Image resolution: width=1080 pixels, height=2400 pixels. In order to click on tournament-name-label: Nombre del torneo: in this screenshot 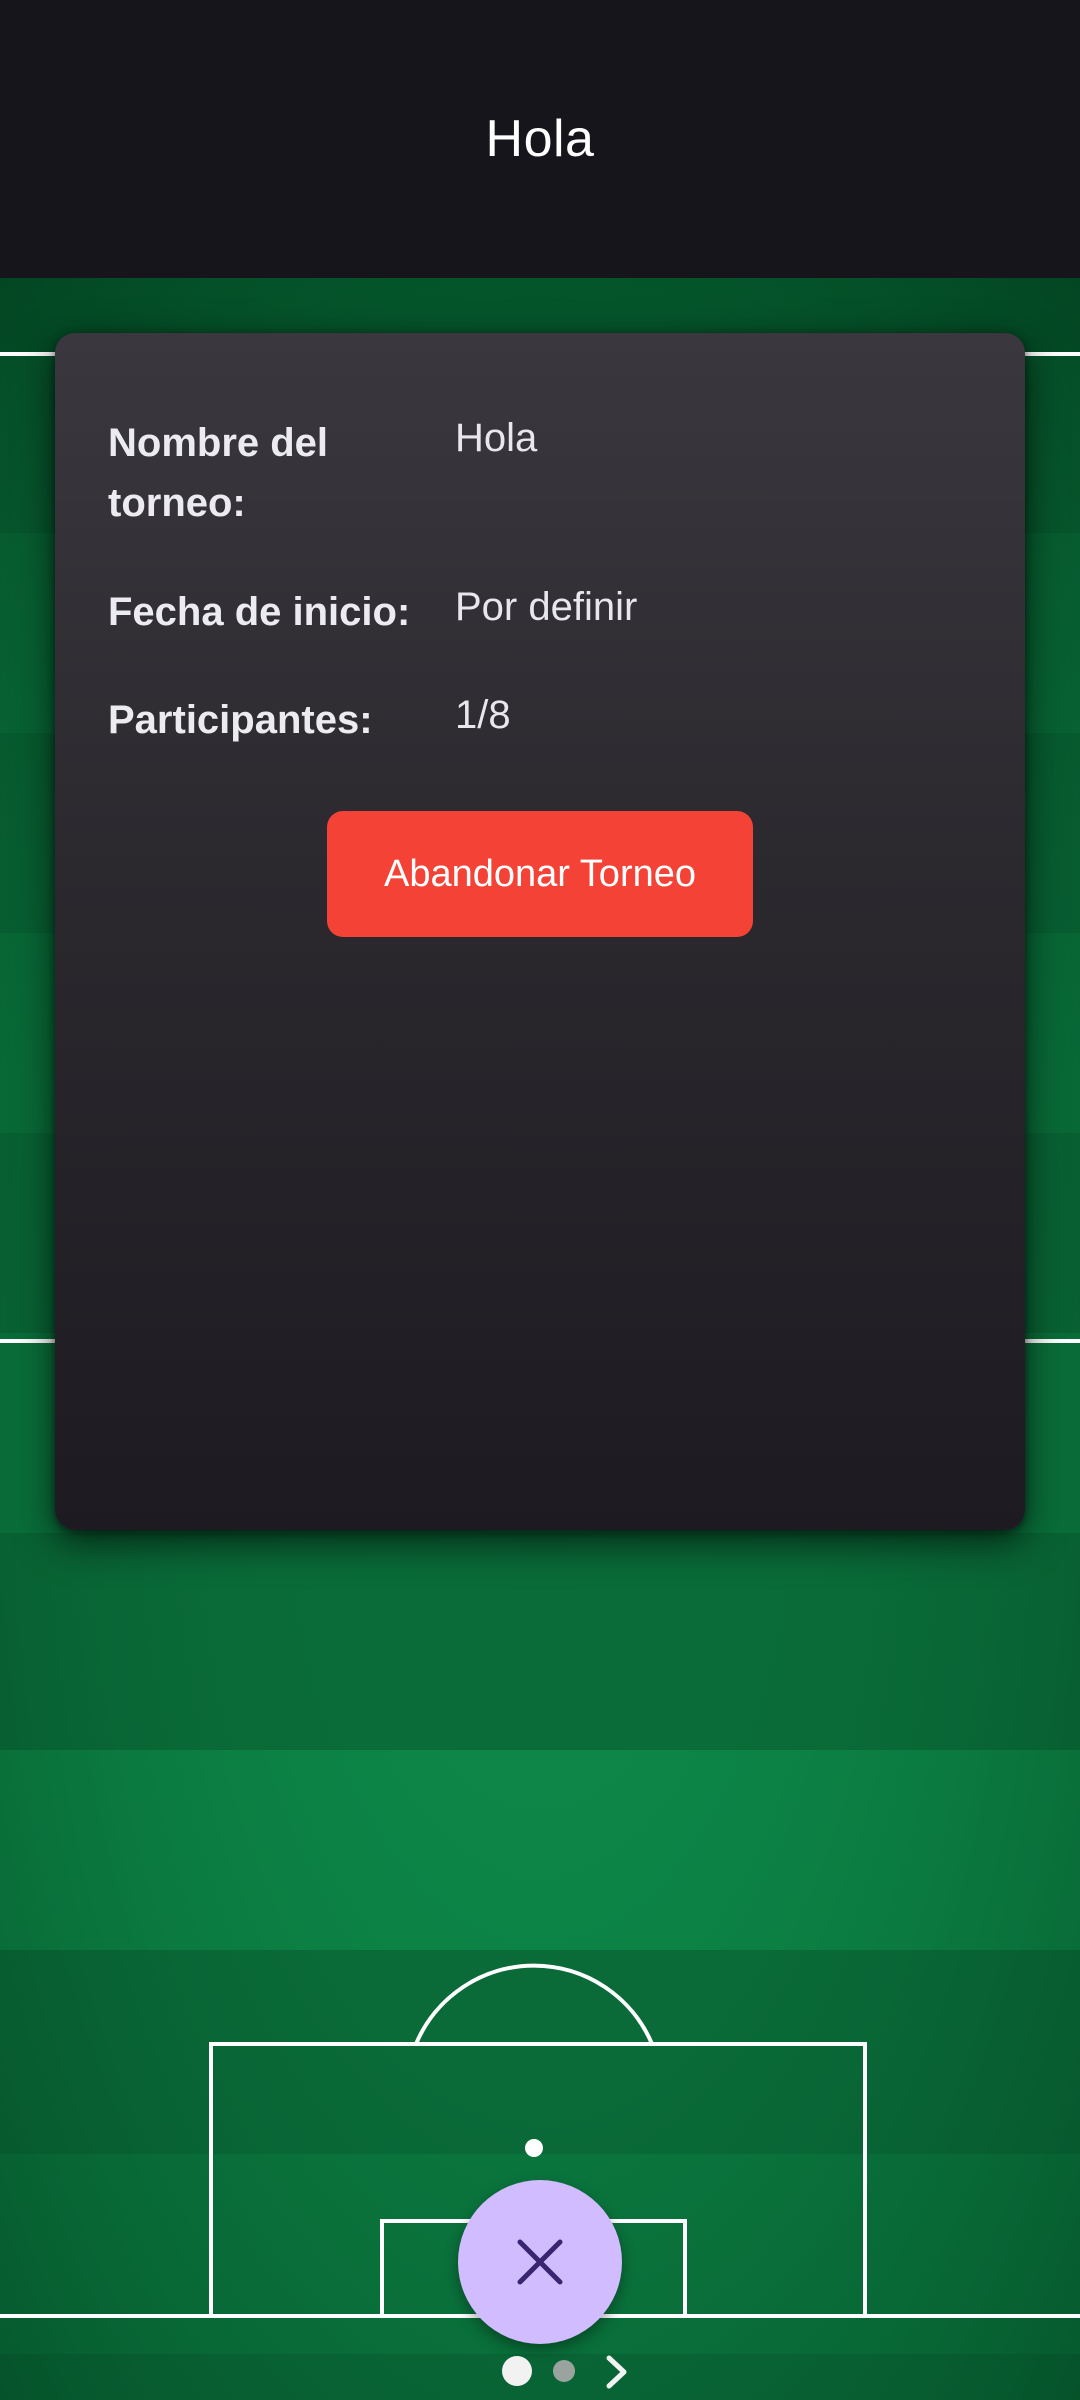, I will do `click(218, 473)`.